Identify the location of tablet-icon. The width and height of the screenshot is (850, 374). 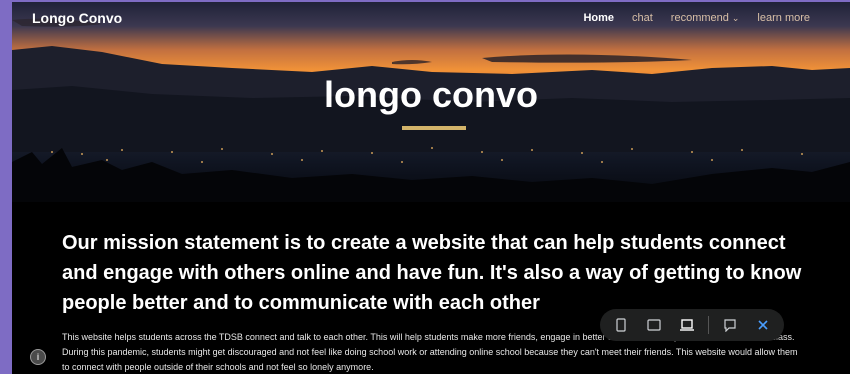
(654, 325).